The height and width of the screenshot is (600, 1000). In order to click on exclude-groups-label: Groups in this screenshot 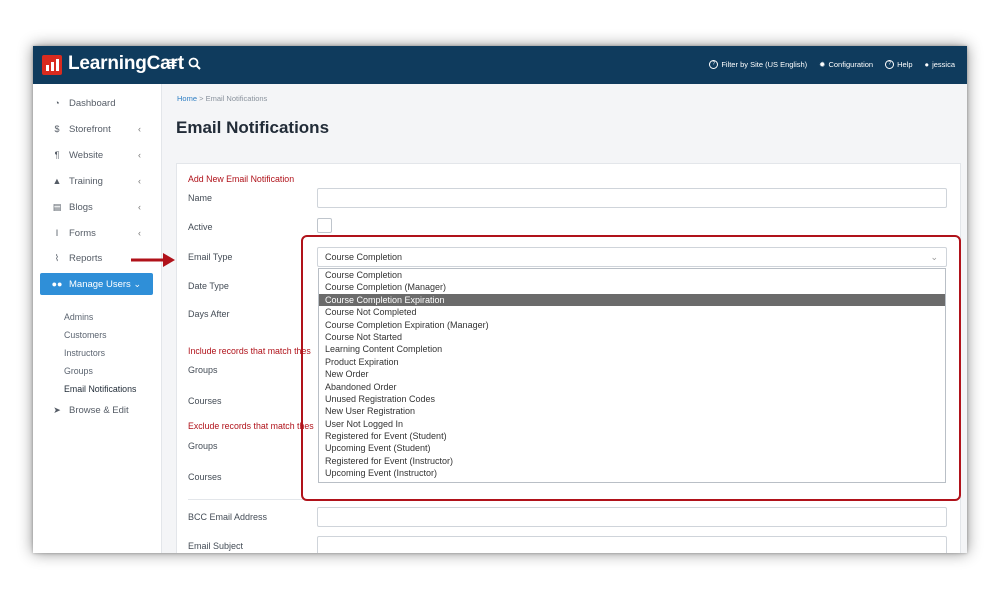, I will do `click(203, 446)`.